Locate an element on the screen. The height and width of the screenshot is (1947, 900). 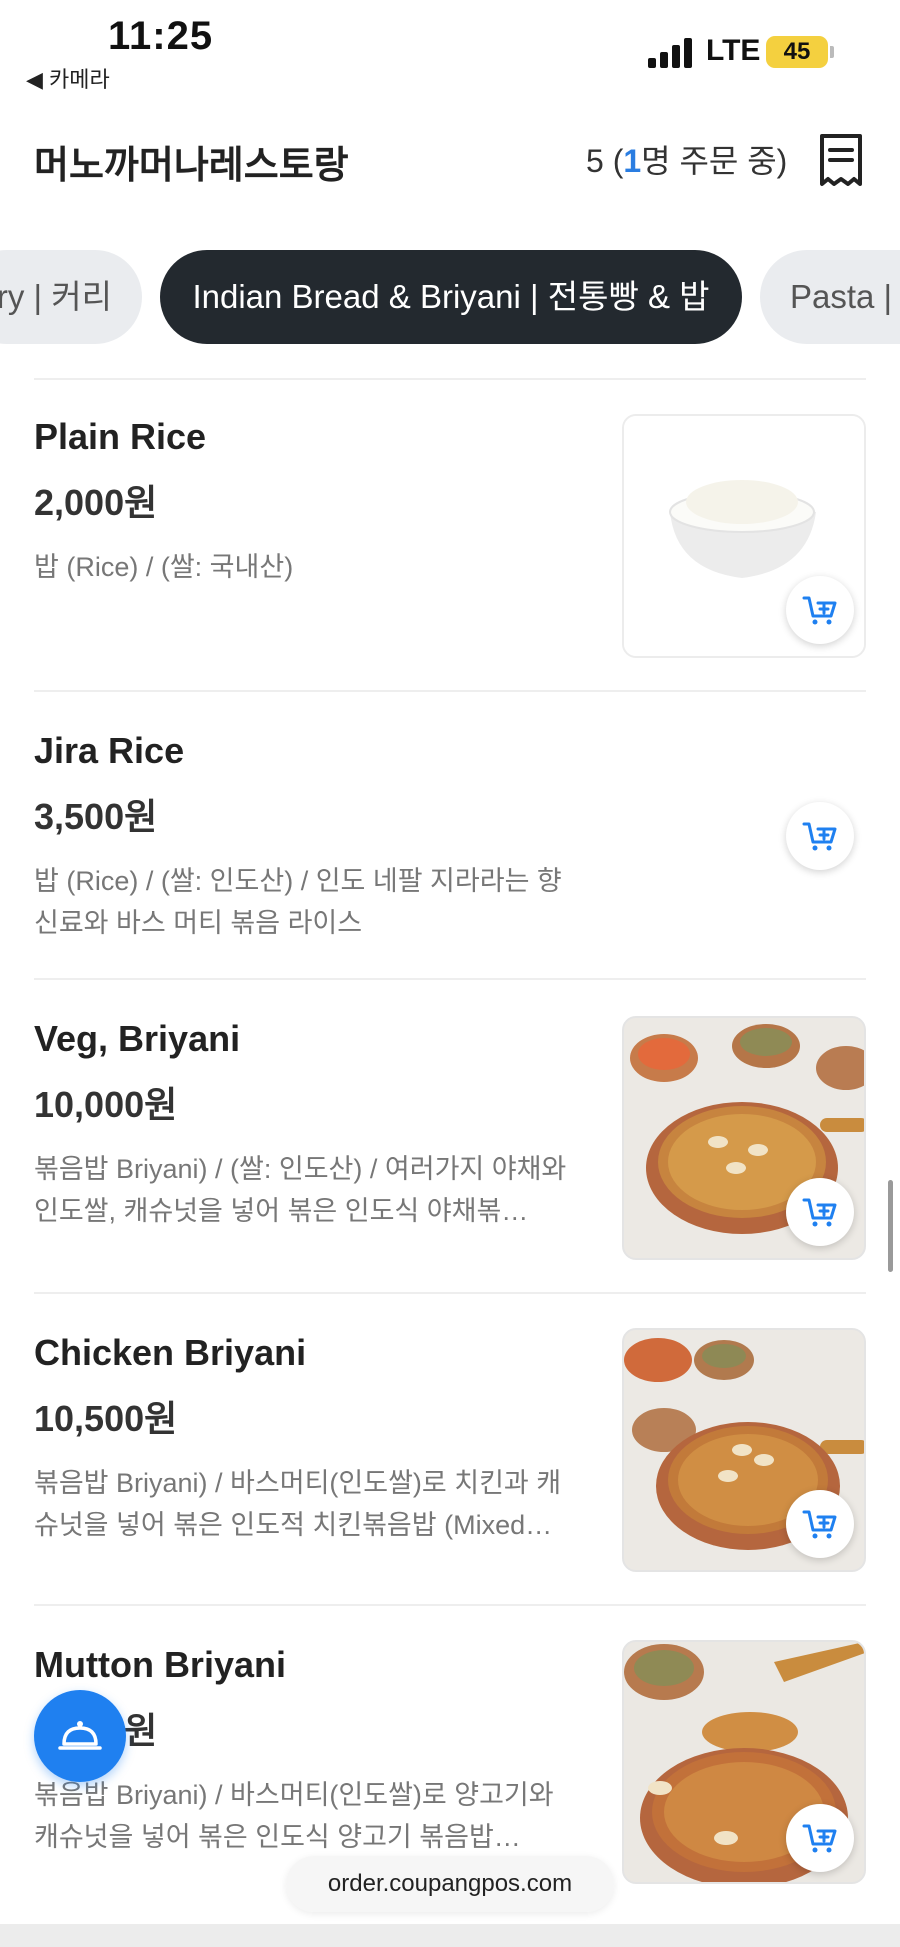
menu-item-desc: 밥 (Rice) / (쌀: 국내산) is located at coordinates (164, 567).